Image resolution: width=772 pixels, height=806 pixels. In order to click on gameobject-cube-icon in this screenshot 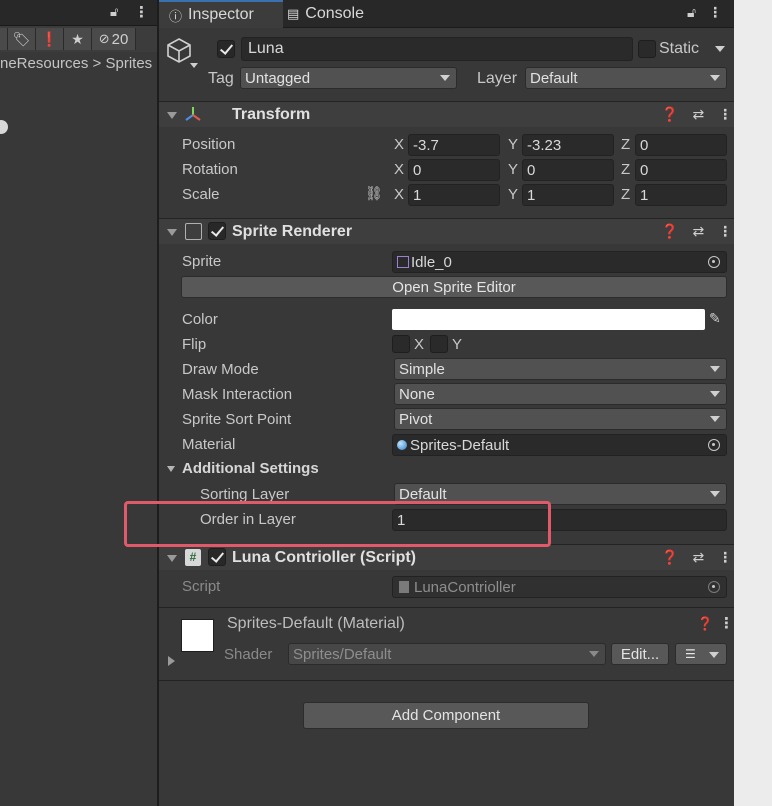, I will do `click(179, 50)`.